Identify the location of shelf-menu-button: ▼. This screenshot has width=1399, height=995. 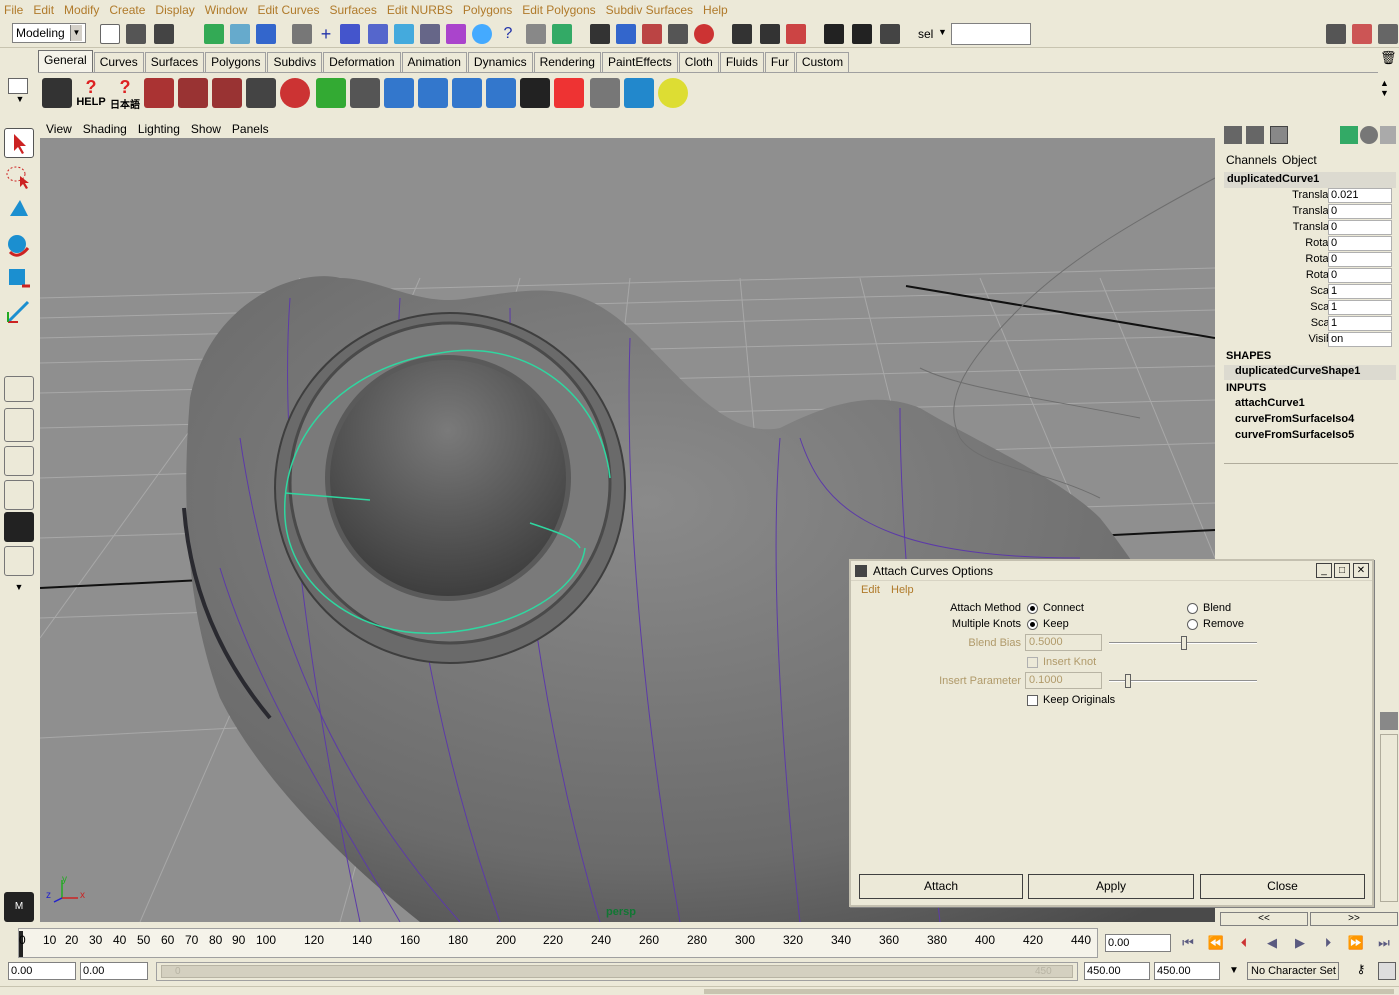
(20, 96).